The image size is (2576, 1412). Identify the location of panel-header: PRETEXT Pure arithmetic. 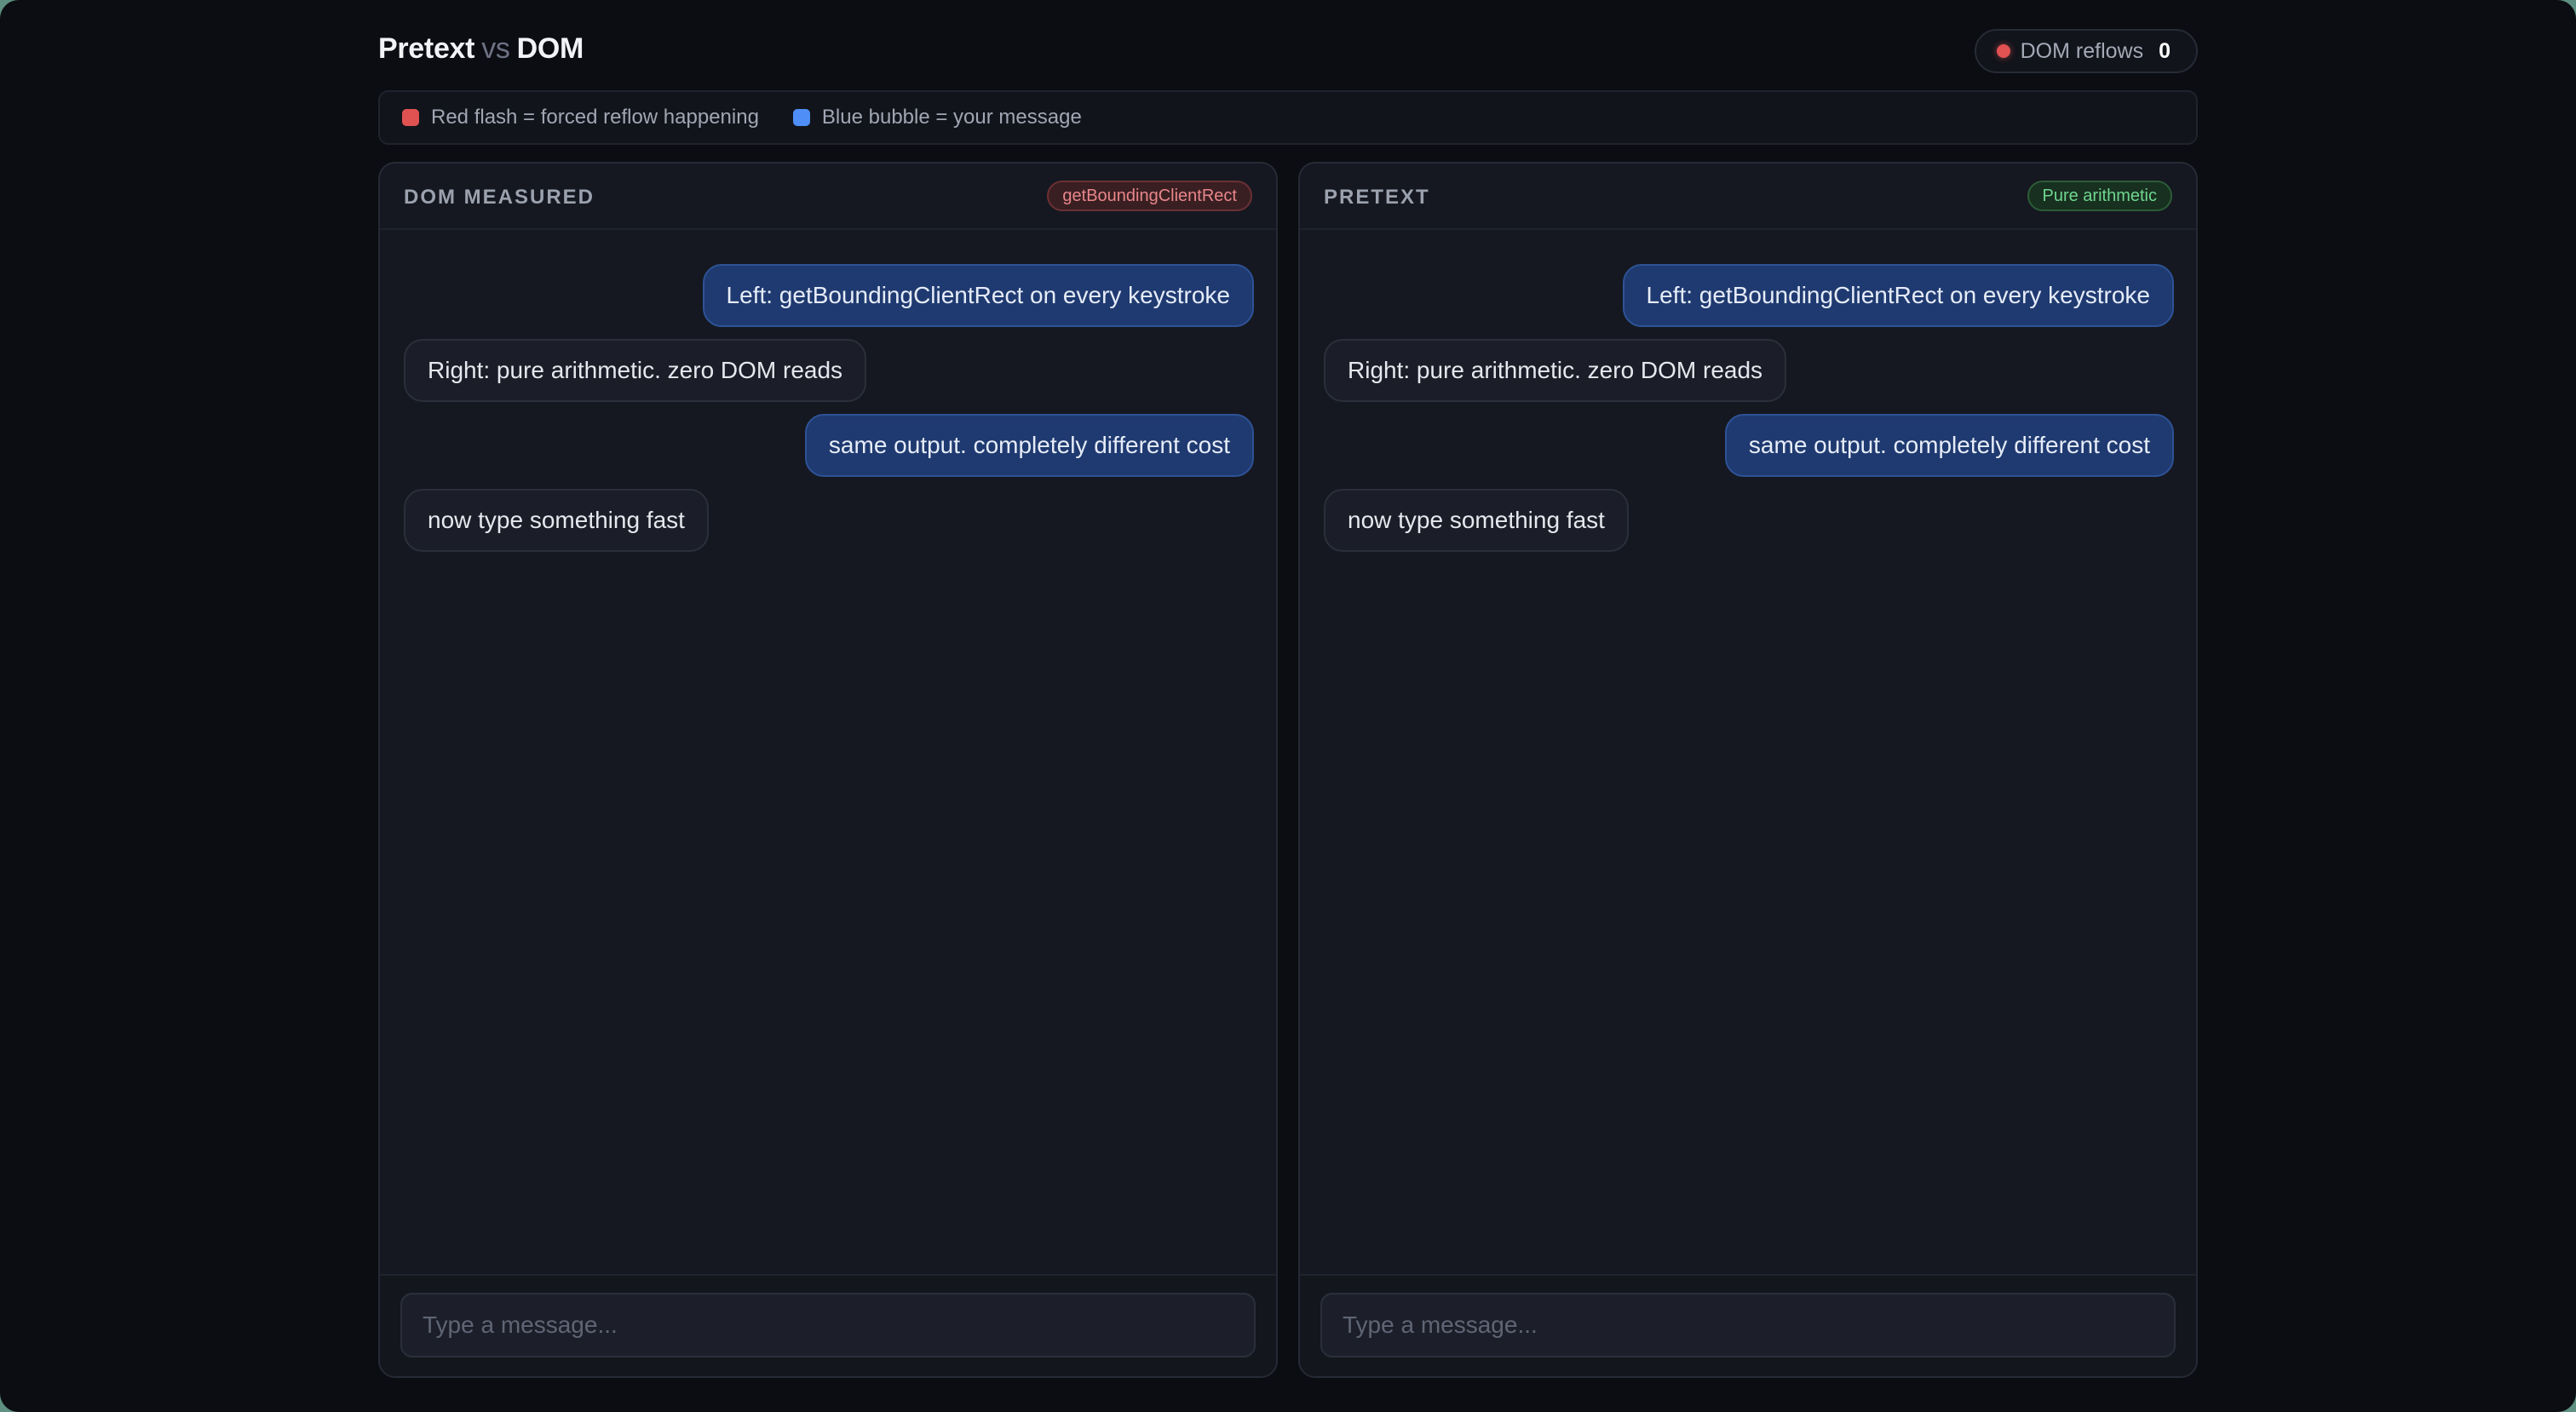
(1748, 197).